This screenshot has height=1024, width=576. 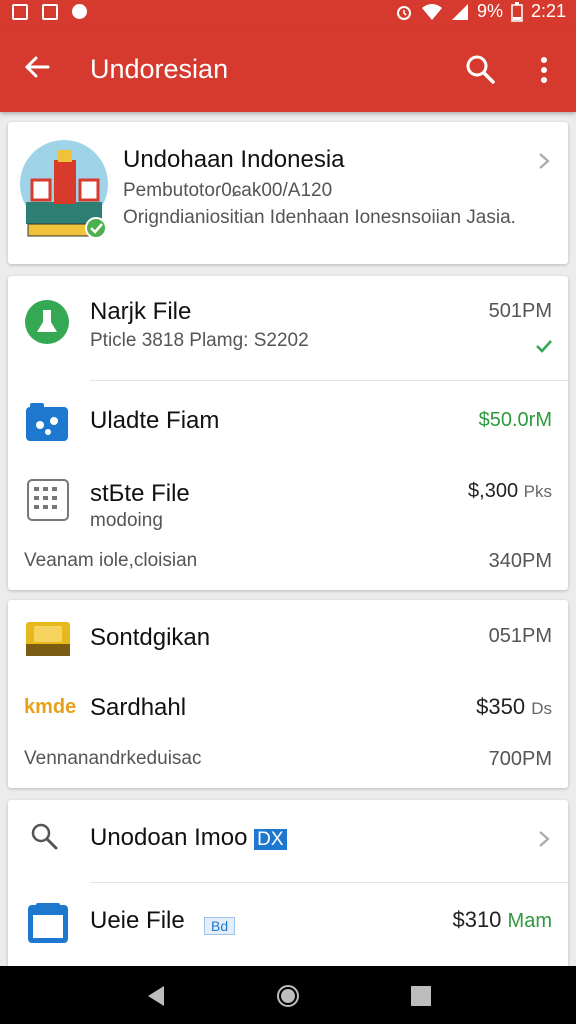 I want to click on item-amount-suffix: Ds, so click(x=541, y=708).